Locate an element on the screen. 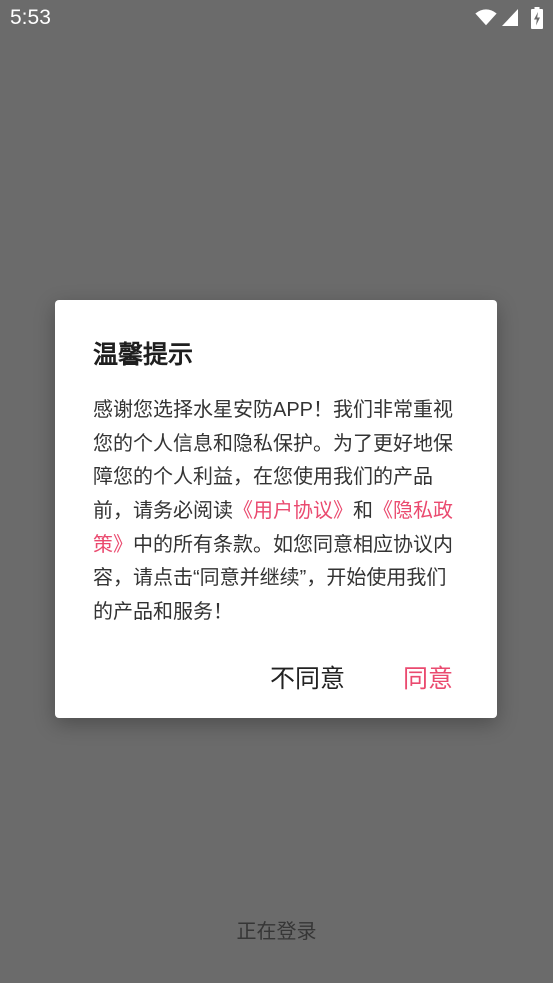 This screenshot has width=553, height=983. message-text: 感谢您选择水星安防APP！我们非常重视 is located at coordinates (273, 410).